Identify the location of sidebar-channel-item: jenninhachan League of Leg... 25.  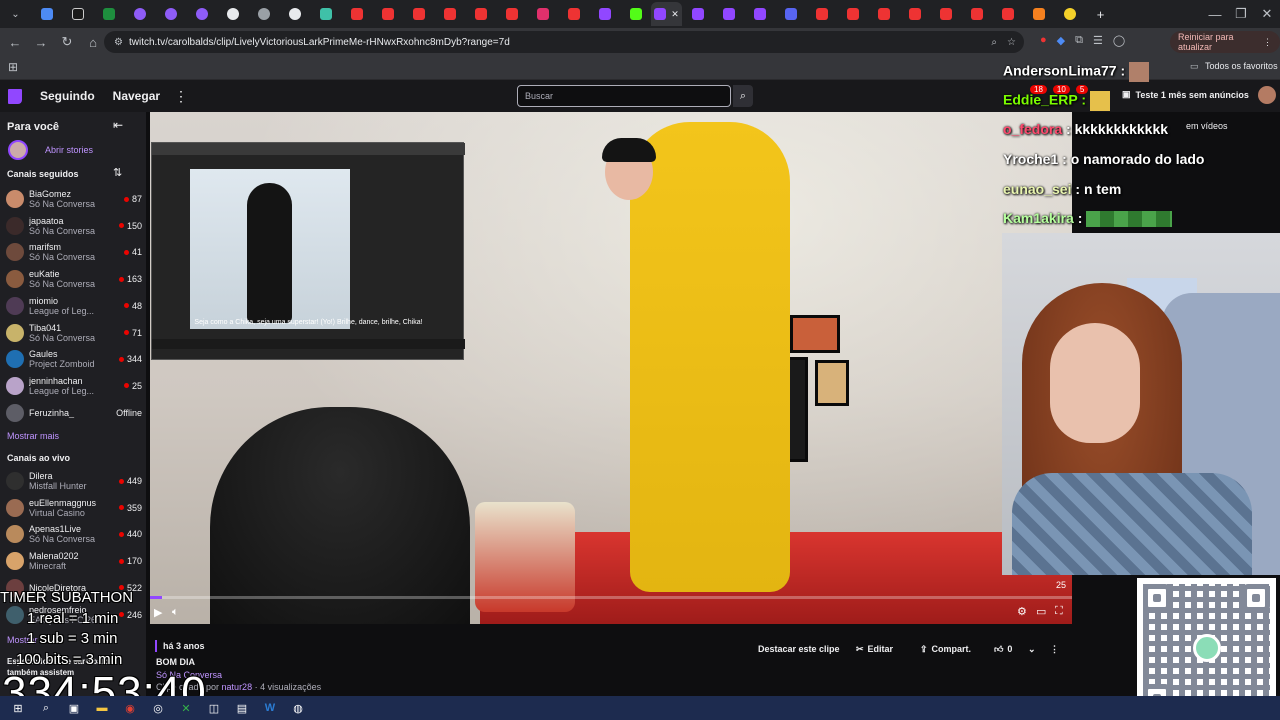
(74, 386).